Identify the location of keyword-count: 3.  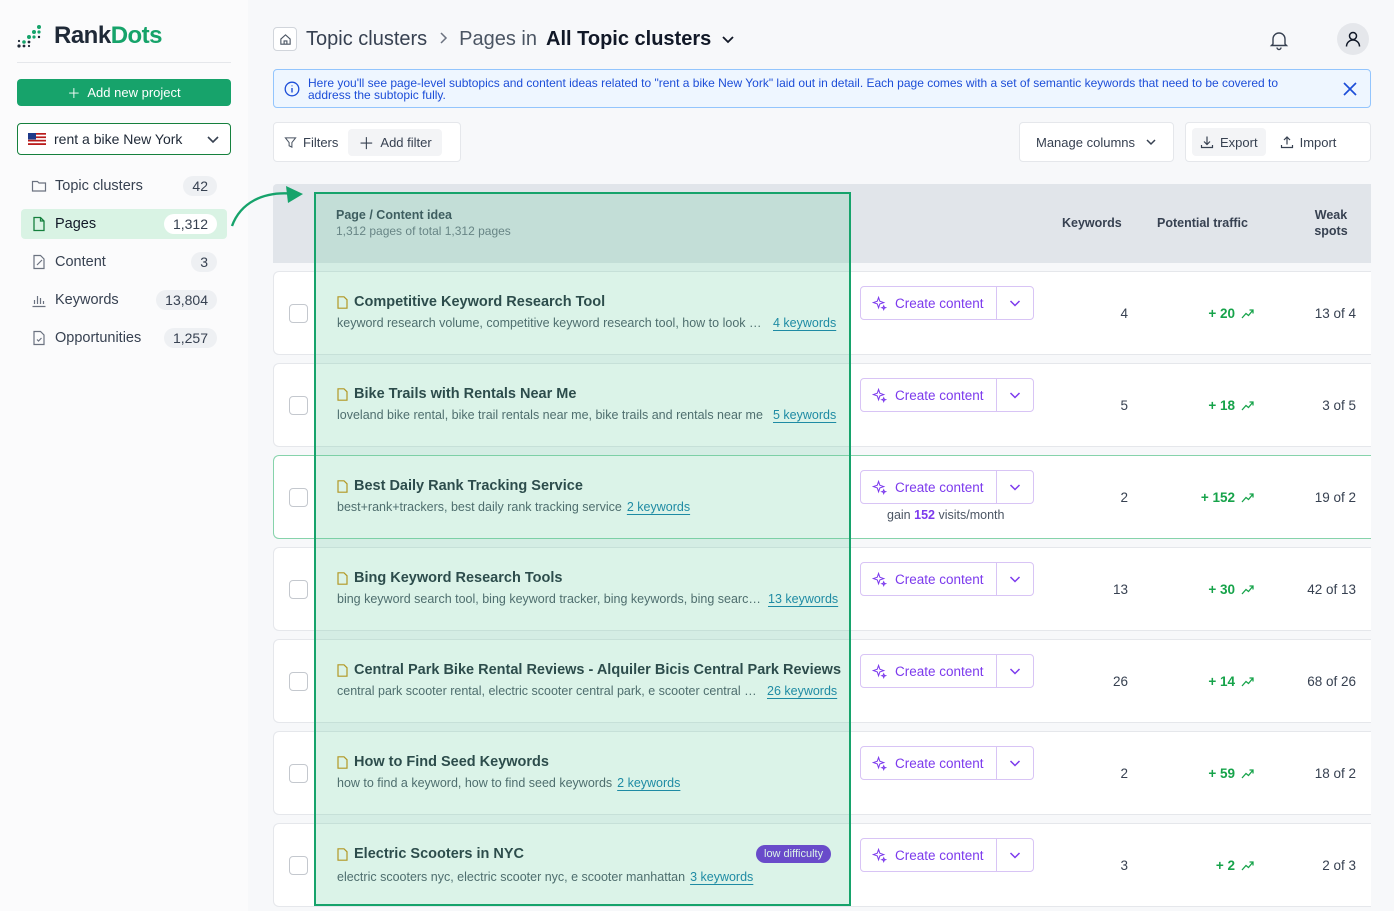
(1124, 865).